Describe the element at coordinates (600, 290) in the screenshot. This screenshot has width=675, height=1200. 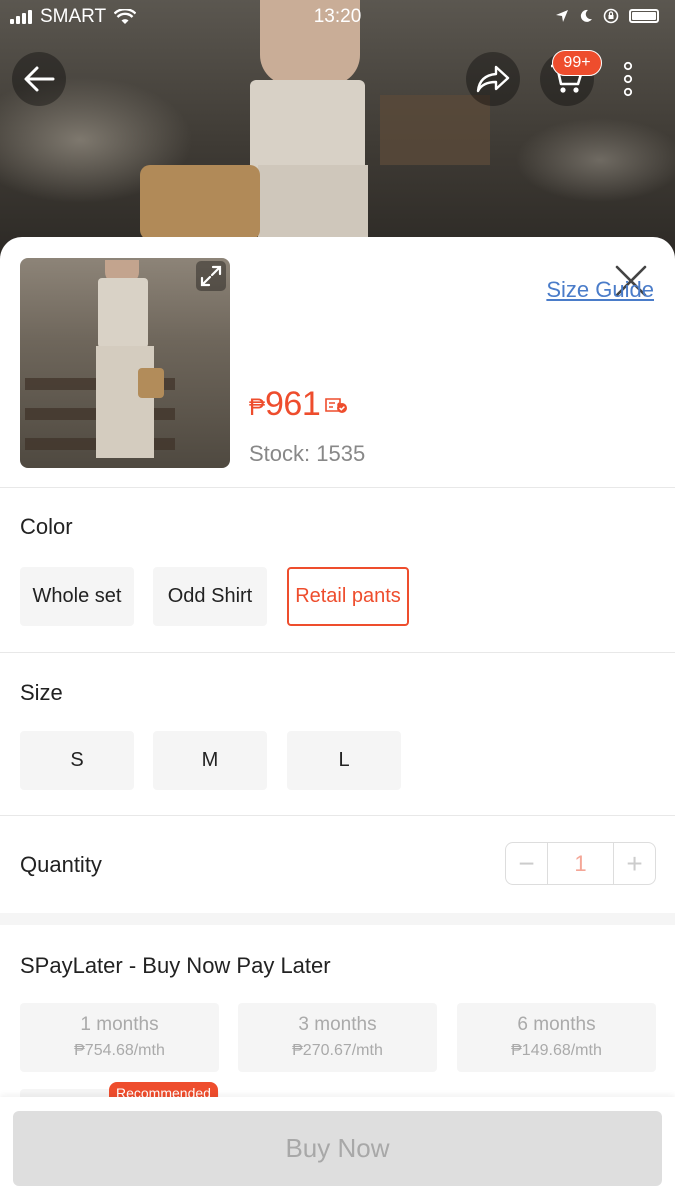
I see `size-guide-link: Size Guide` at that location.